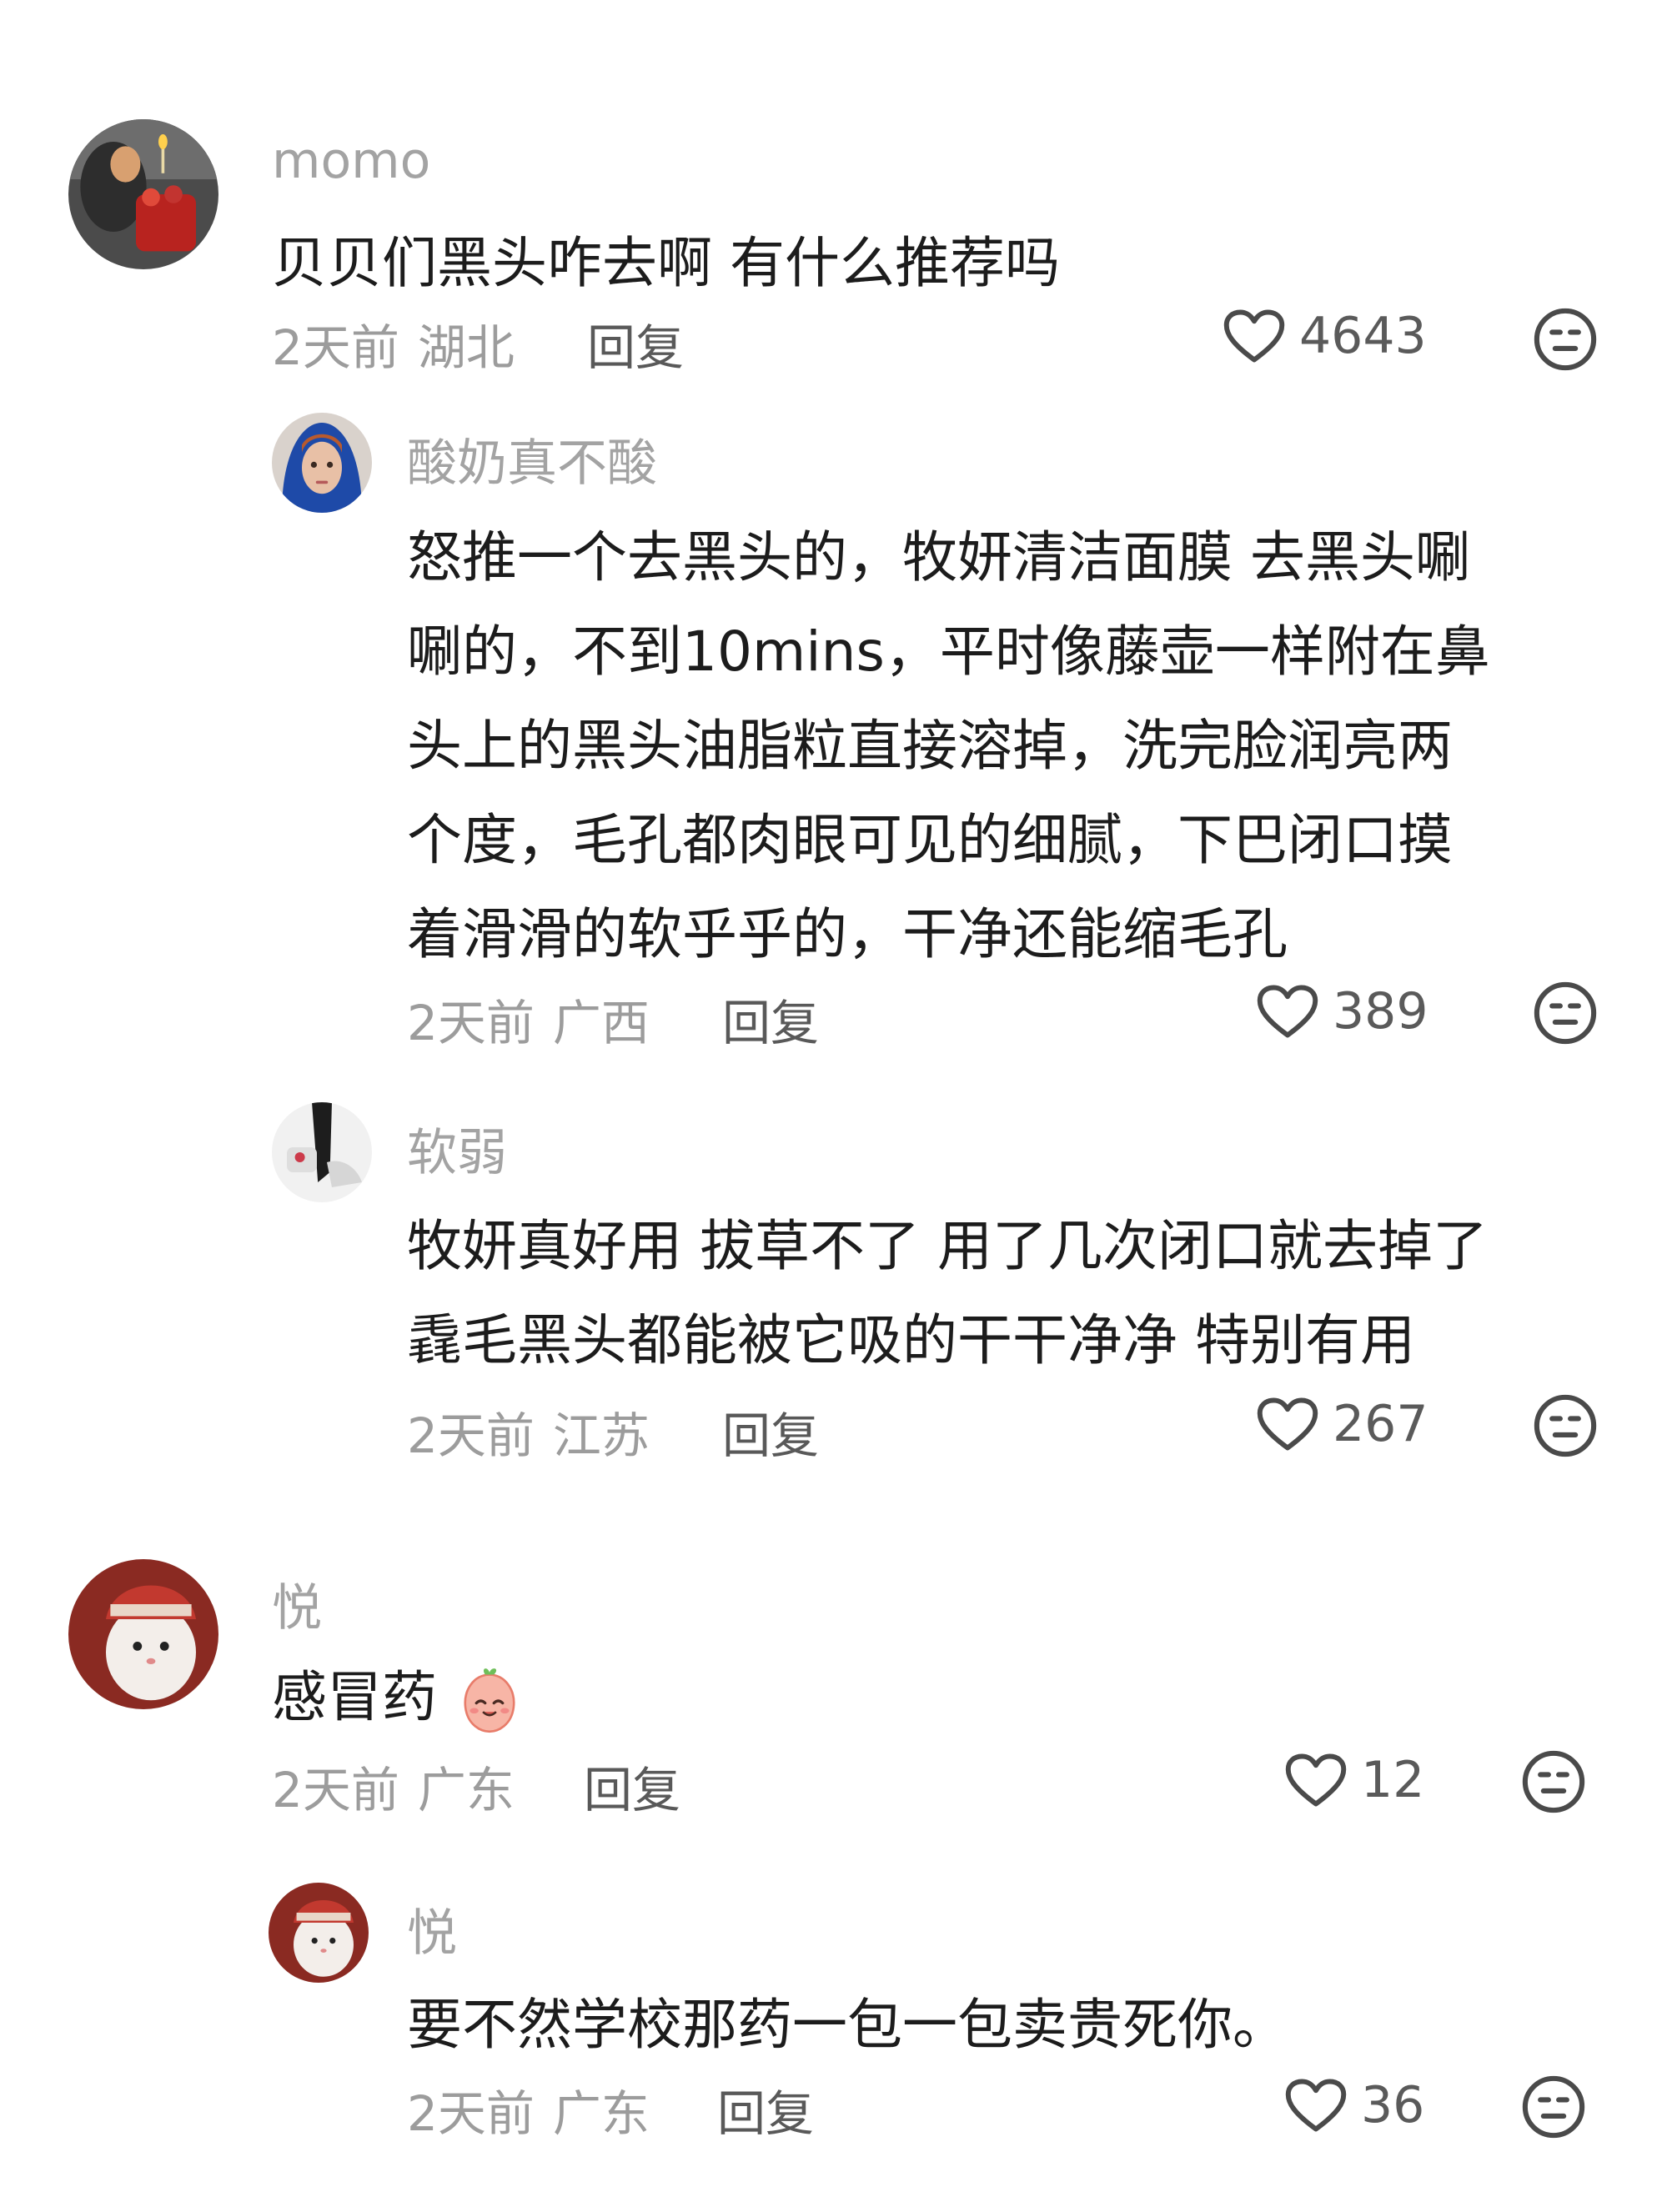  Describe the element at coordinates (848, 934) in the screenshot. I see `comment-text-line: 着滑滑的软乎乎的，干净还能缩毛孔` at that location.